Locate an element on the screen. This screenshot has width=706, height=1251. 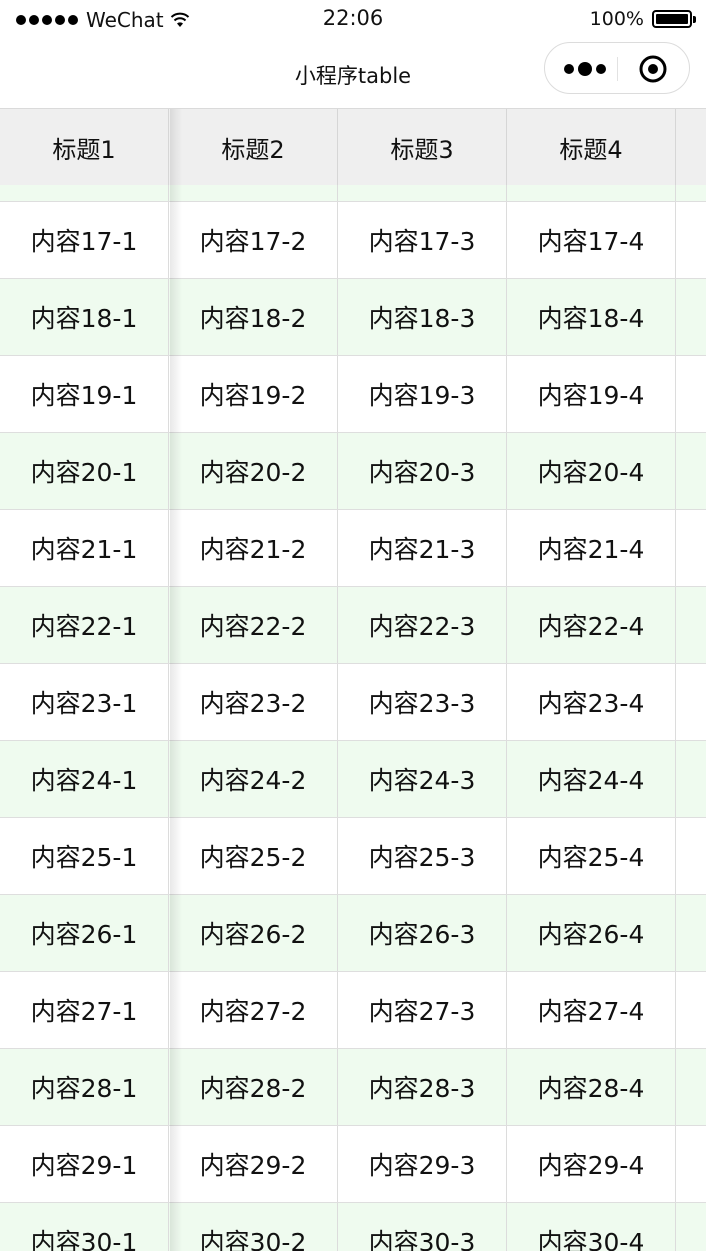
table-cell: 内容29-1 is located at coordinates (84, 1164).